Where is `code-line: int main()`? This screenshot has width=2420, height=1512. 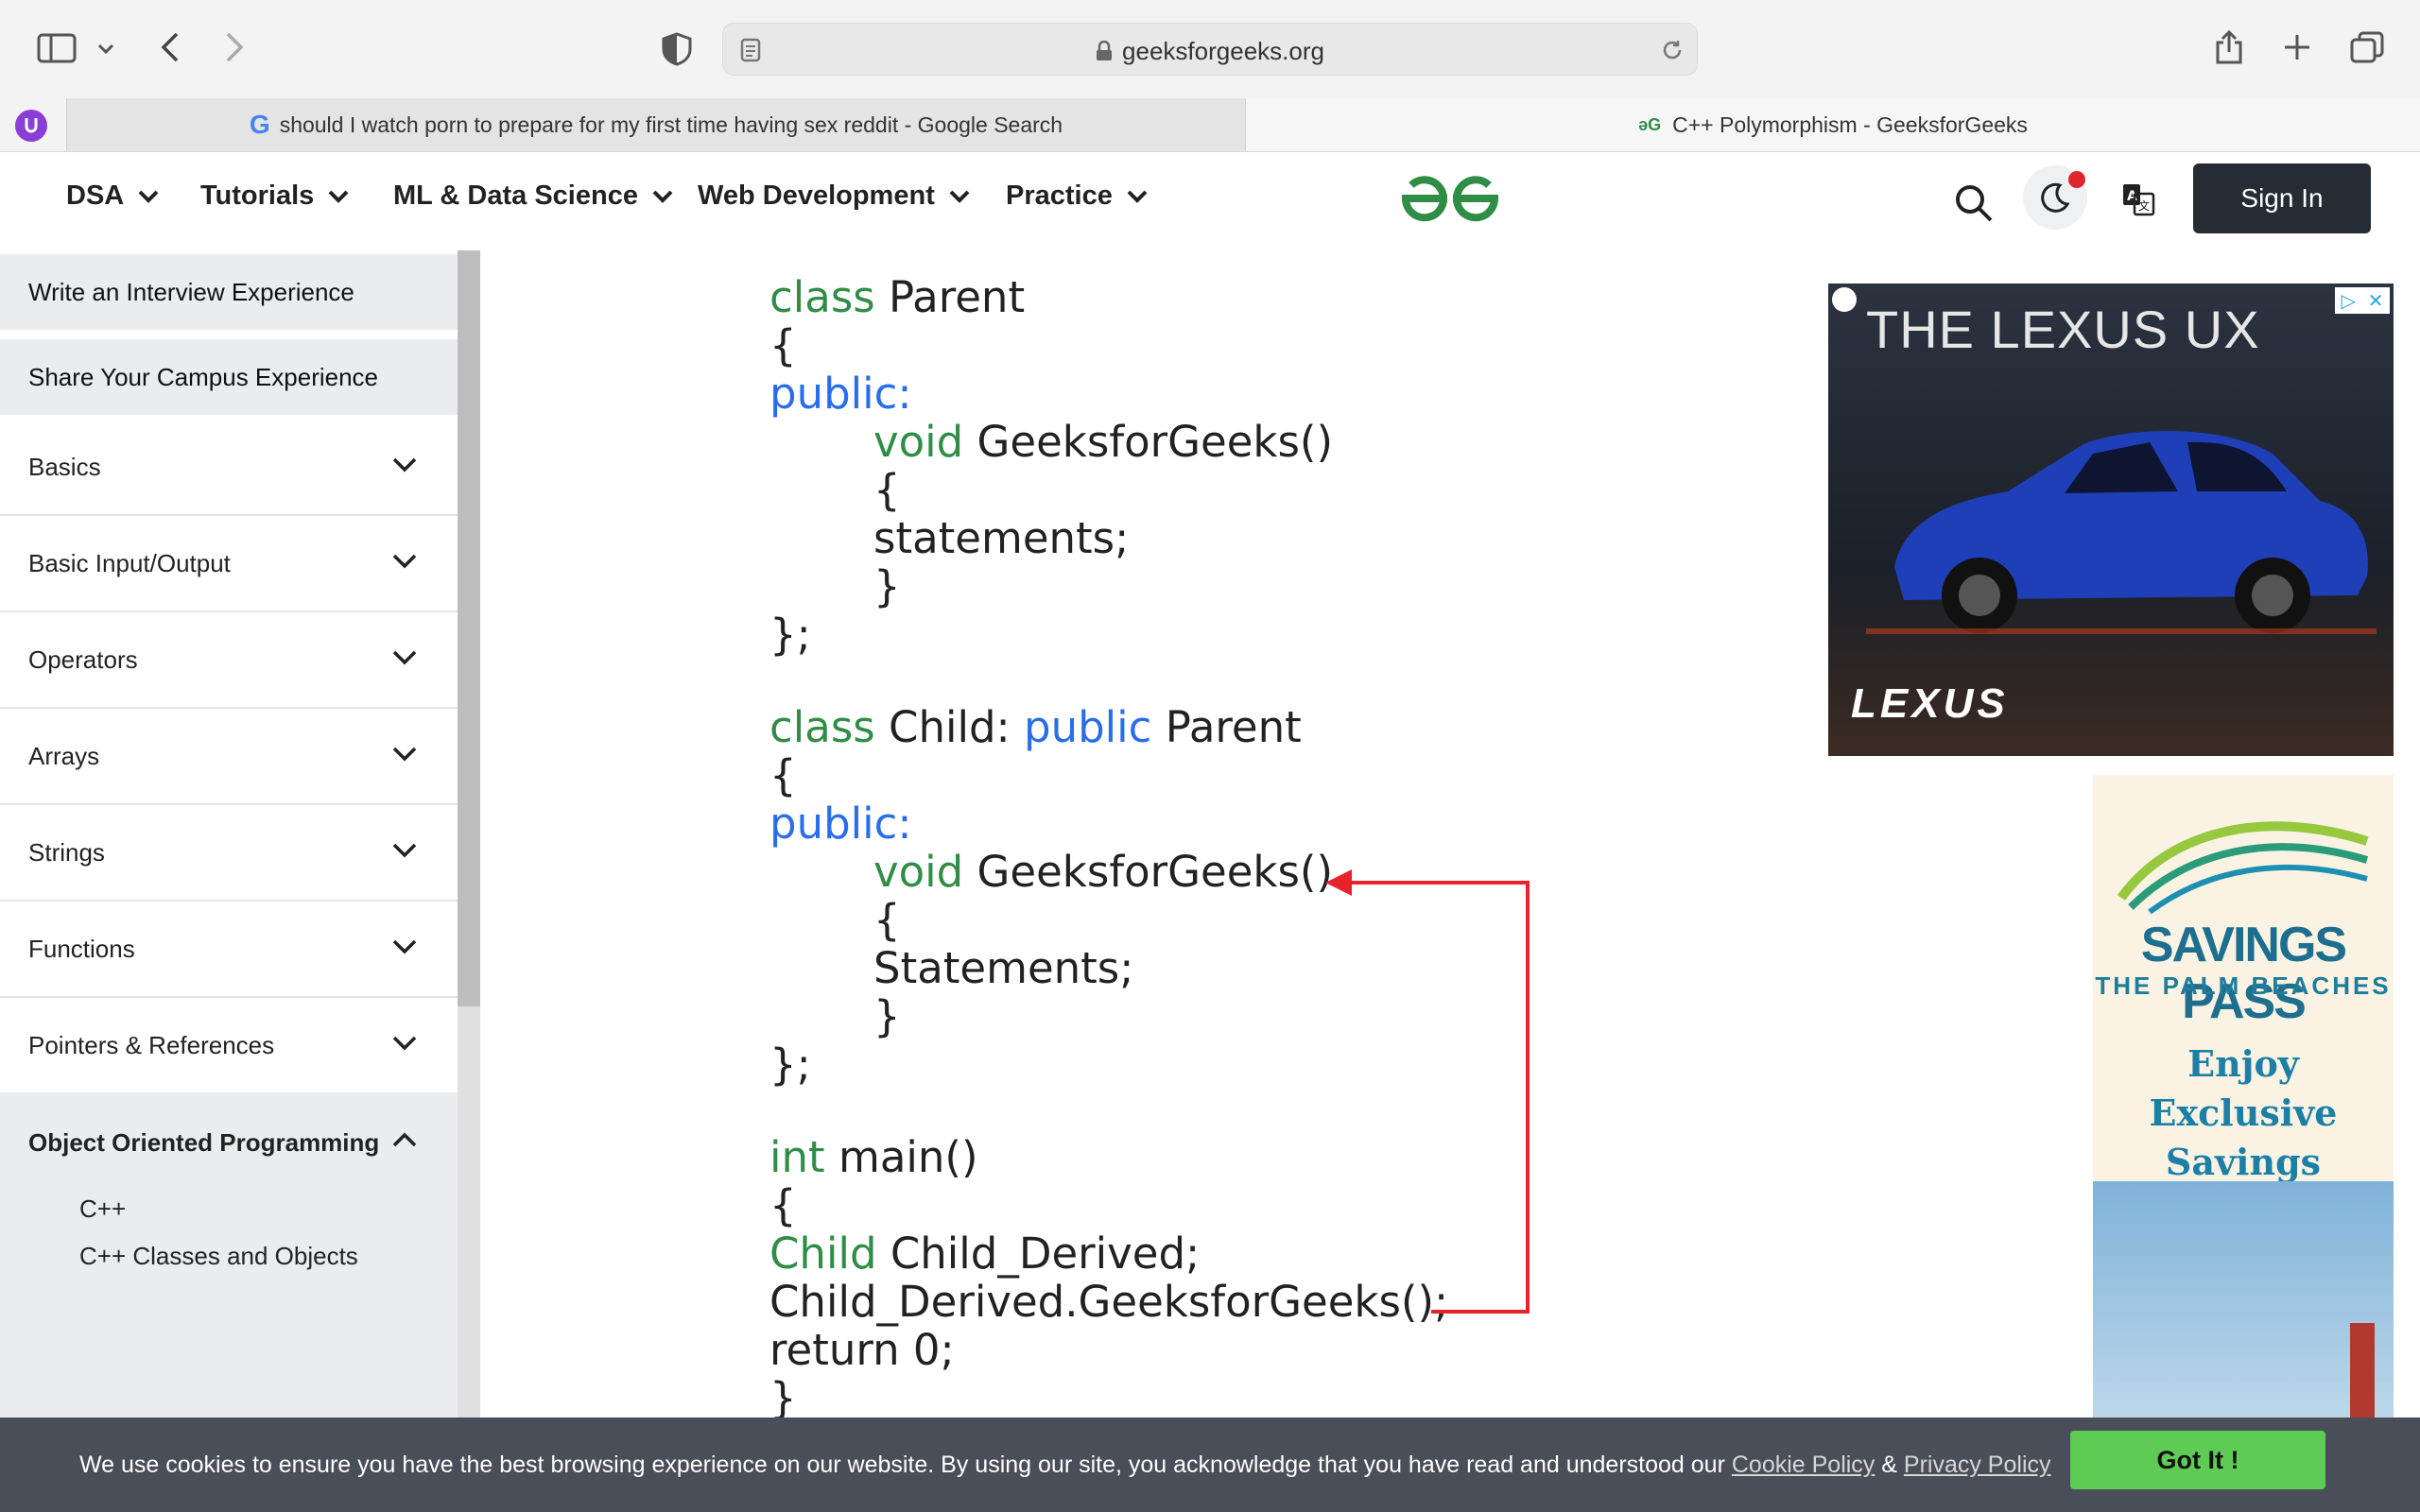
code-line: int main() is located at coordinates (874, 1157).